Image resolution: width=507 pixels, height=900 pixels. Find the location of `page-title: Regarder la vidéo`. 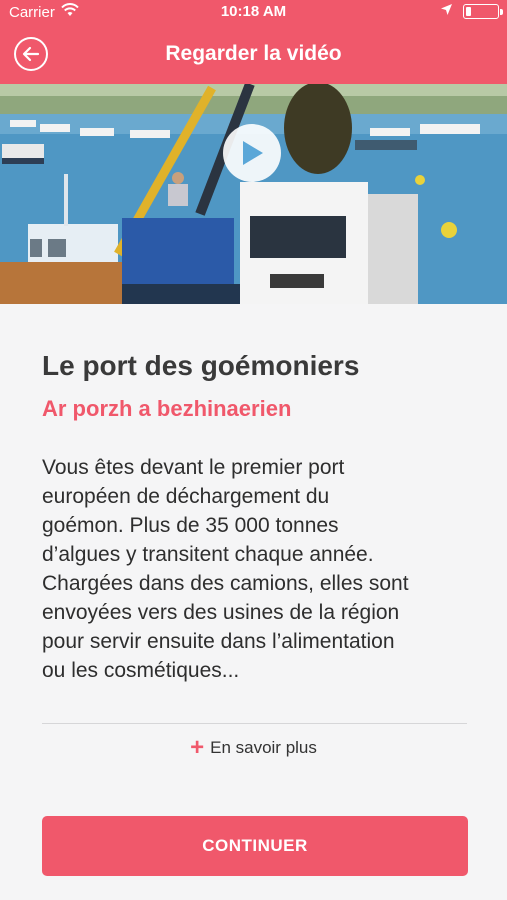

page-title: Regarder la vidéo is located at coordinates (253, 53).